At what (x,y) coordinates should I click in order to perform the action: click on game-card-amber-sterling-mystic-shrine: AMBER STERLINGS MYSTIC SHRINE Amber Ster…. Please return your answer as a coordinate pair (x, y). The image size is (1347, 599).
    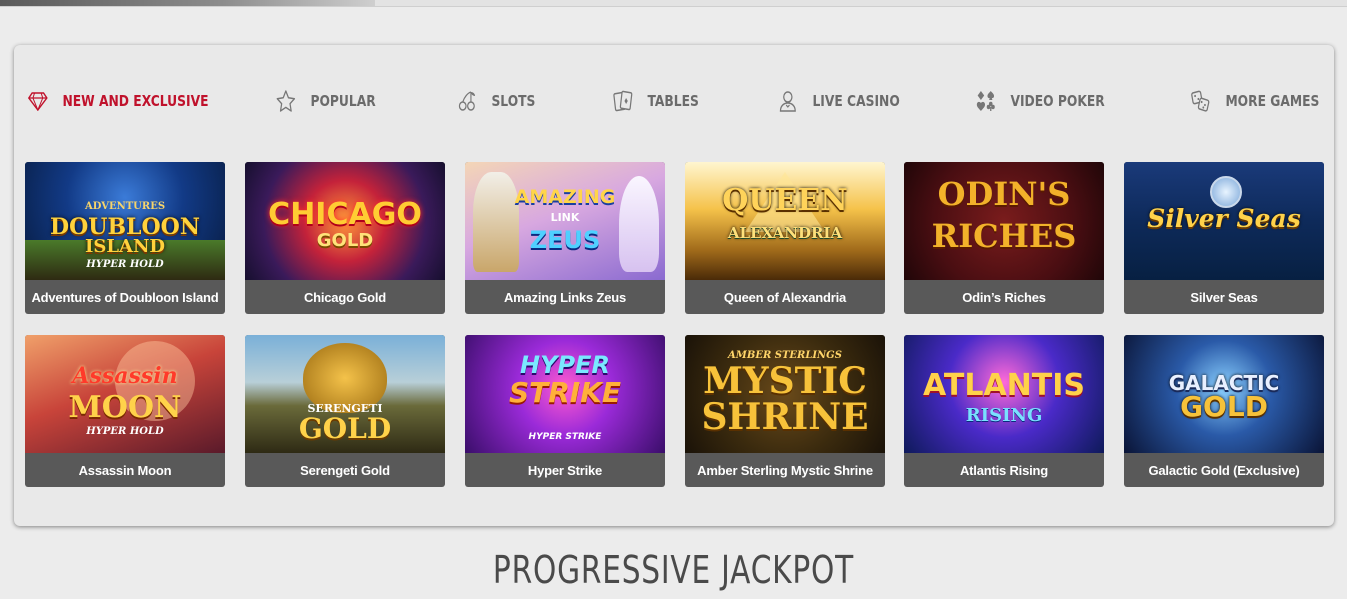
    Looking at the image, I should click on (785, 411).